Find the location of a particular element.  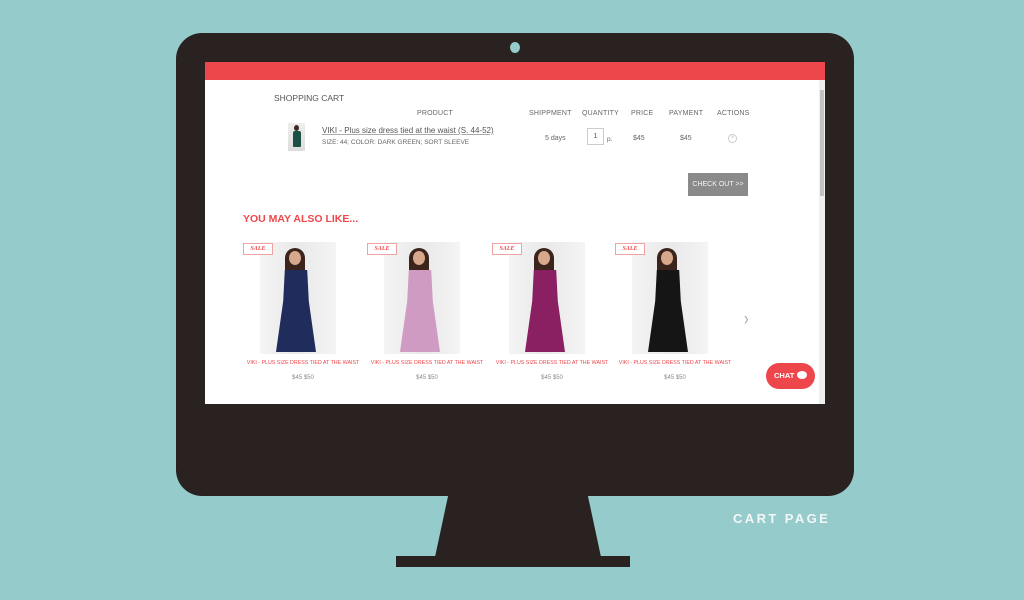

cart-item-payment: $45 is located at coordinates (686, 138).